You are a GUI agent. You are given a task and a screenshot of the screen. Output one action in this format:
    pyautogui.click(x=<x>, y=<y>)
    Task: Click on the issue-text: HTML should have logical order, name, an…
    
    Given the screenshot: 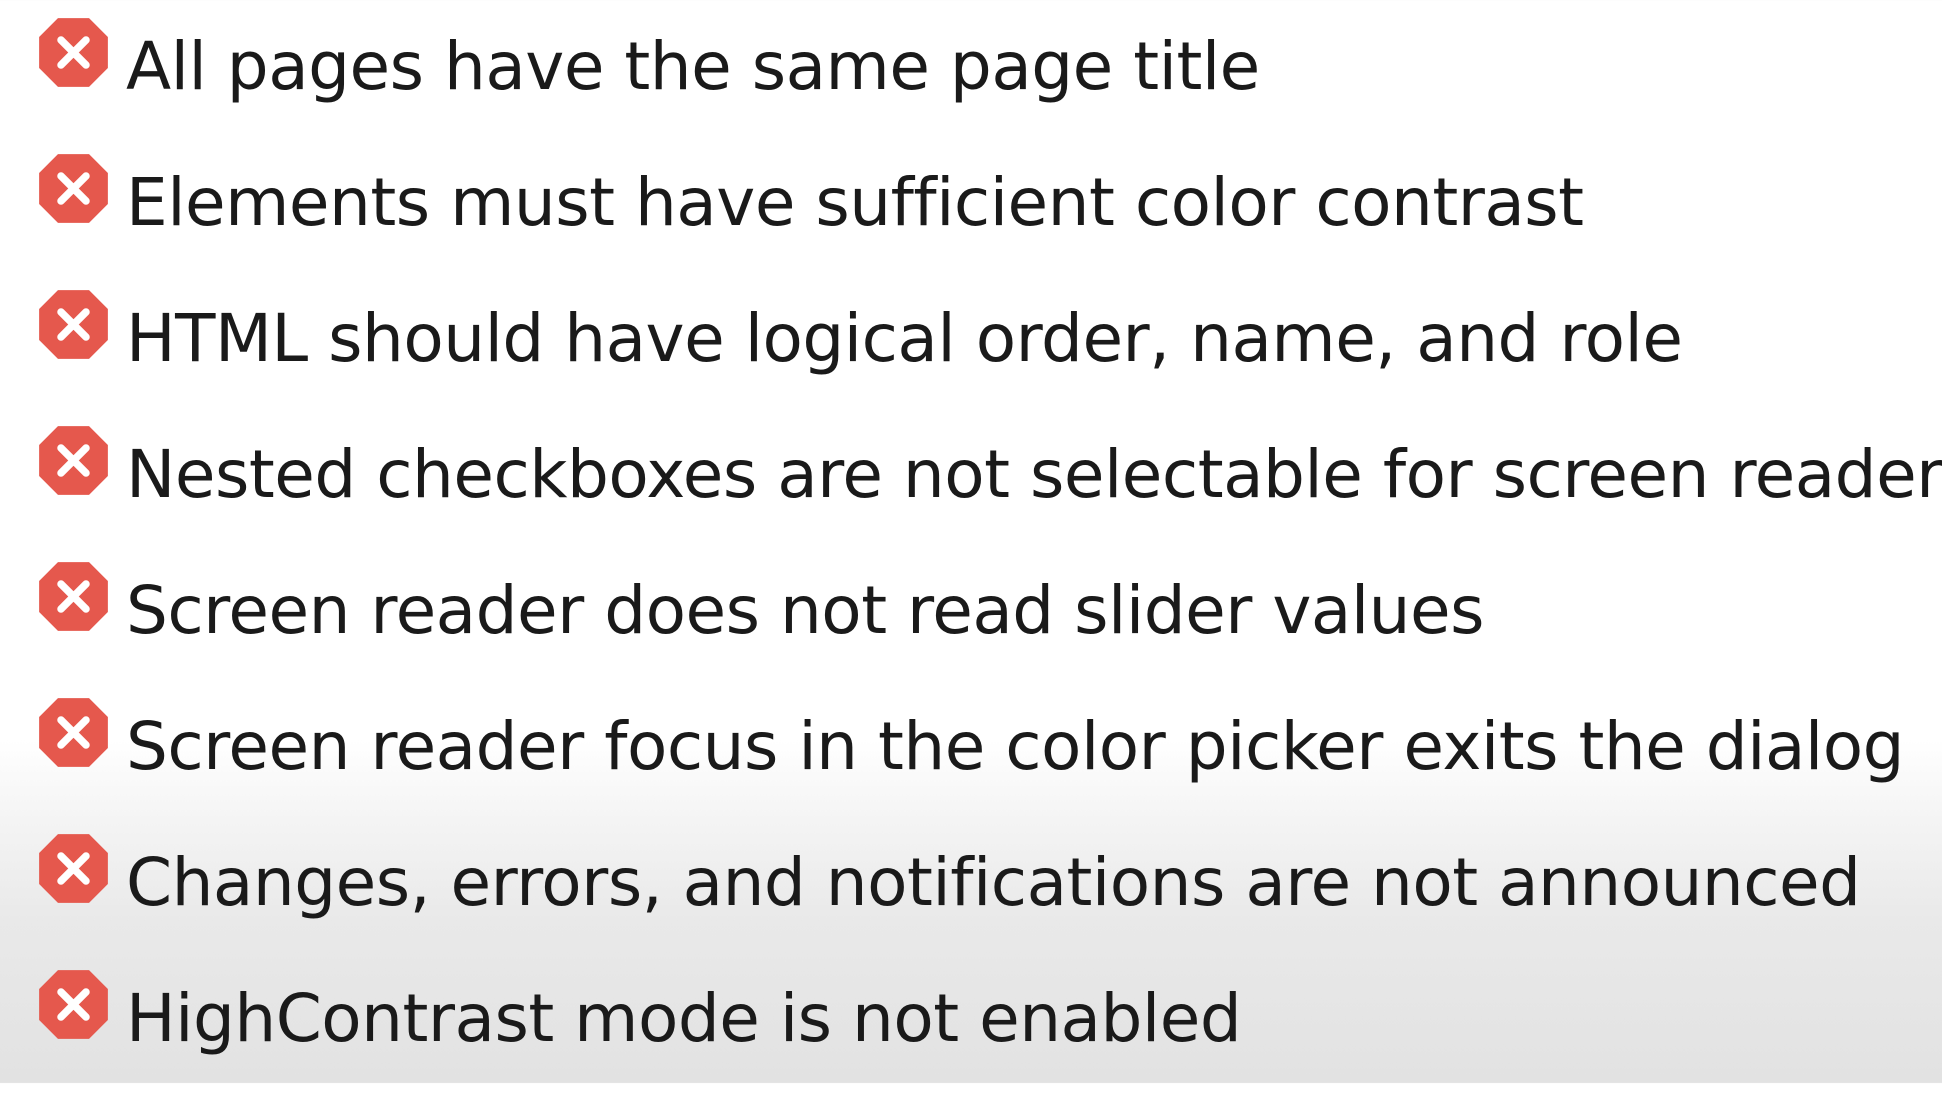 What is the action you would take?
    pyautogui.click(x=904, y=338)
    